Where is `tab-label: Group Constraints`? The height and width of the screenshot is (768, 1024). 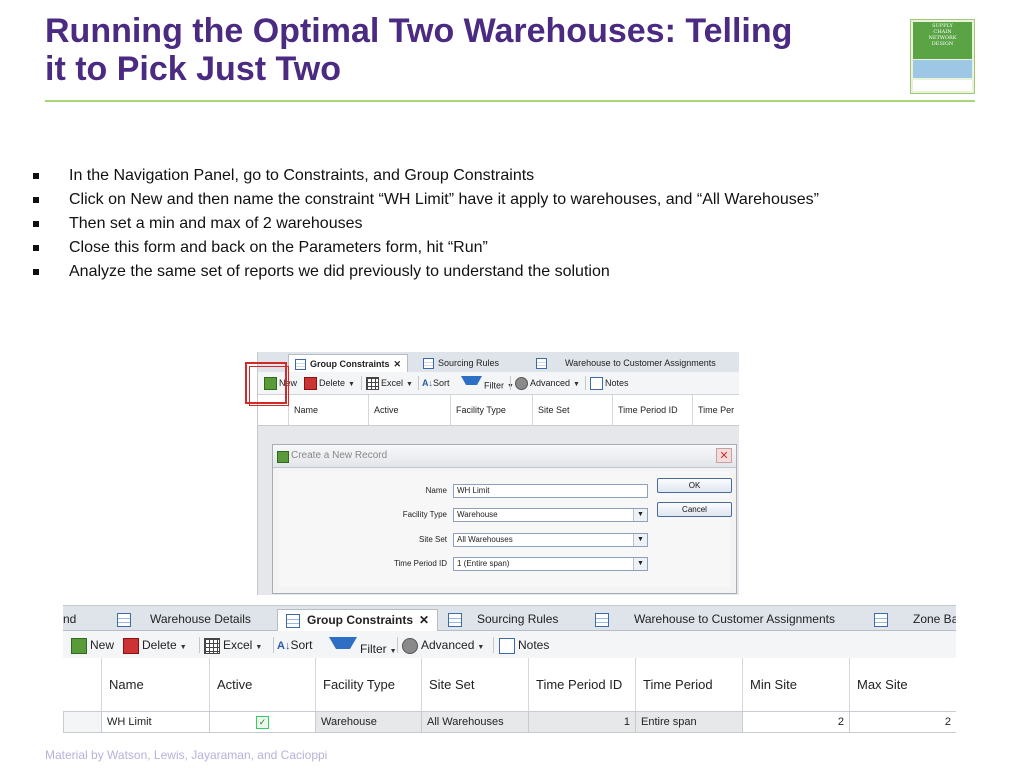 tab-label: Group Constraints is located at coordinates (350, 364).